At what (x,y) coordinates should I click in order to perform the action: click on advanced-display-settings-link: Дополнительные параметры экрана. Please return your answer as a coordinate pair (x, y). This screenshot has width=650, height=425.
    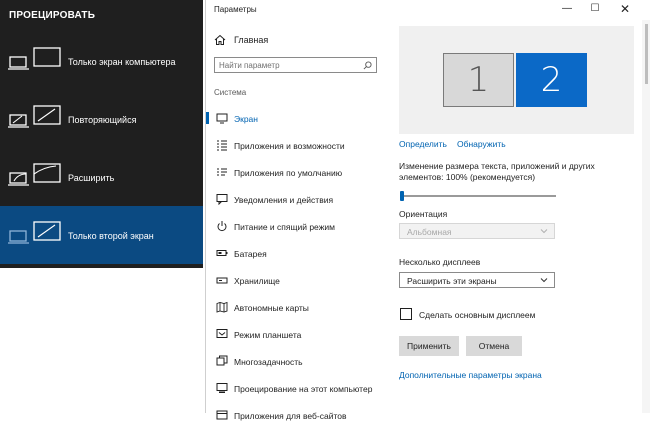
    Looking at the image, I should click on (470, 375).